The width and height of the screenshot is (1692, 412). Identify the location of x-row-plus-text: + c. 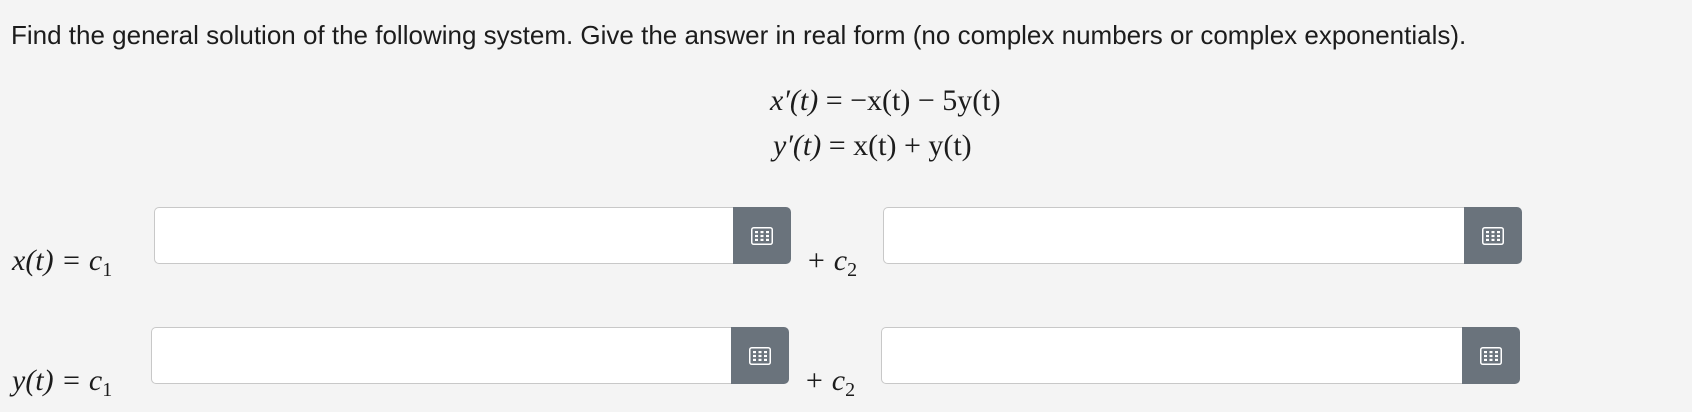
(827, 260).